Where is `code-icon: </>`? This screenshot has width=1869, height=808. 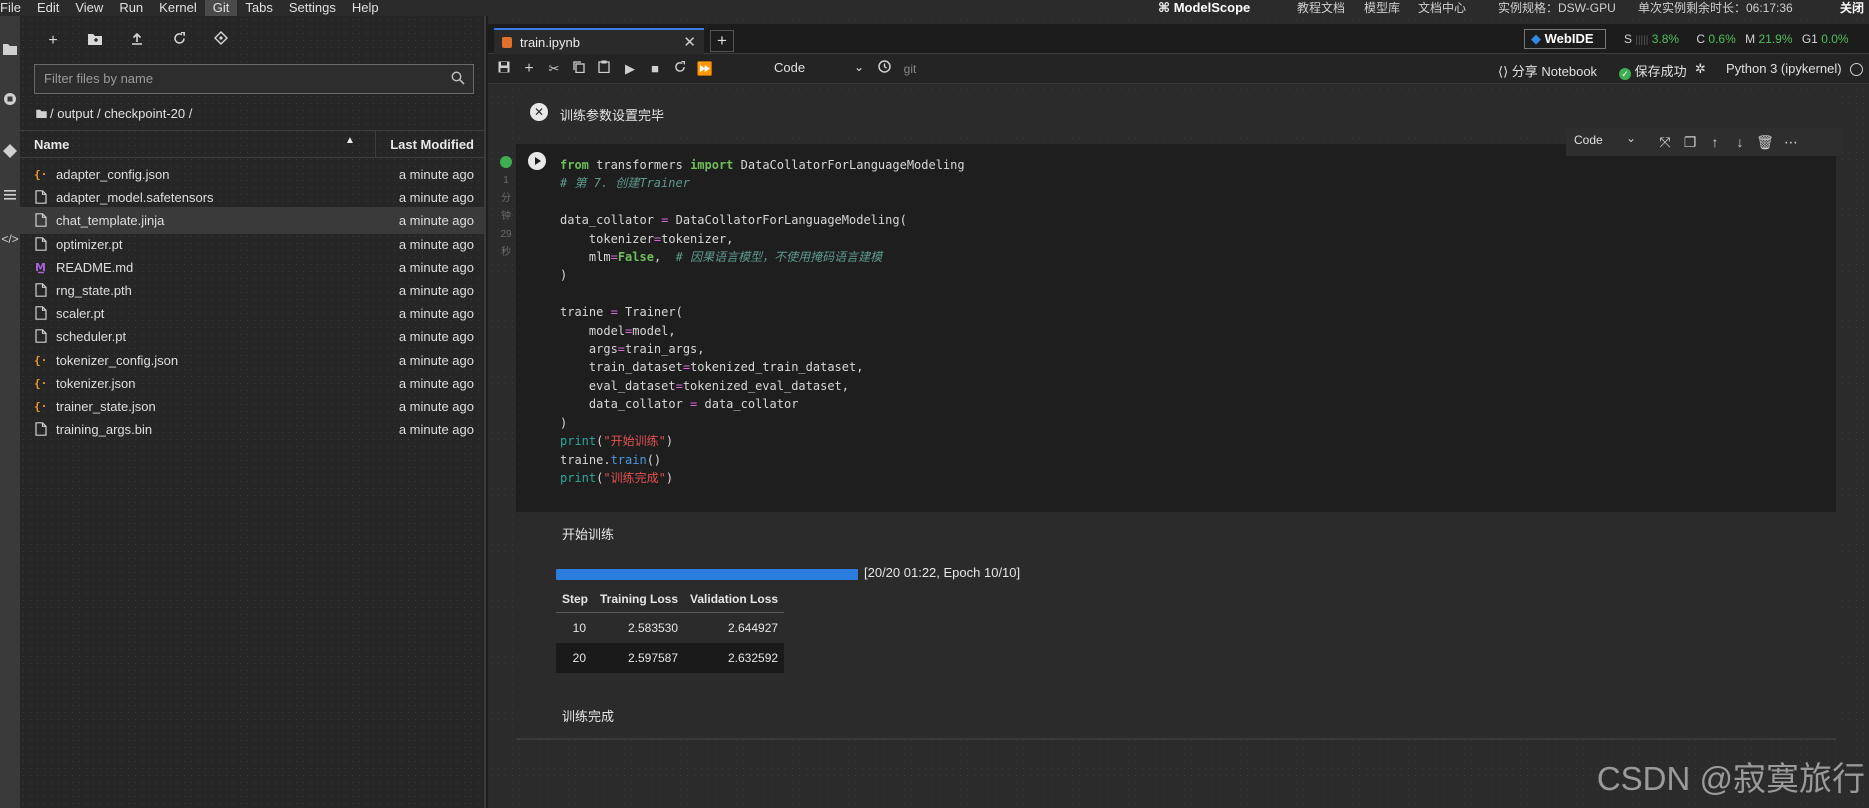 code-icon: </> is located at coordinates (10, 239).